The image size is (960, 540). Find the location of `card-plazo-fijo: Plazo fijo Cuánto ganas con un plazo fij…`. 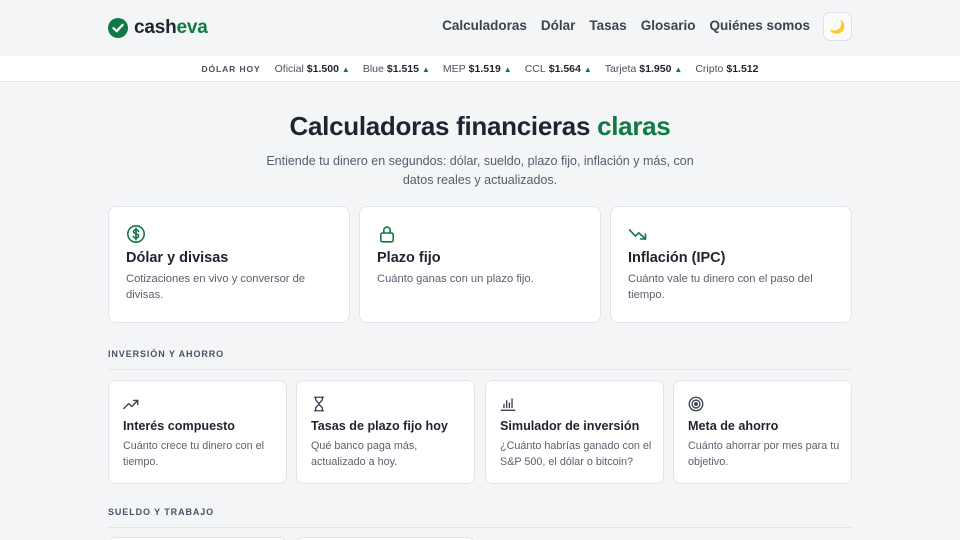

card-plazo-fijo: Plazo fijo Cuánto ganas con un plazo fij… is located at coordinates (480, 264).